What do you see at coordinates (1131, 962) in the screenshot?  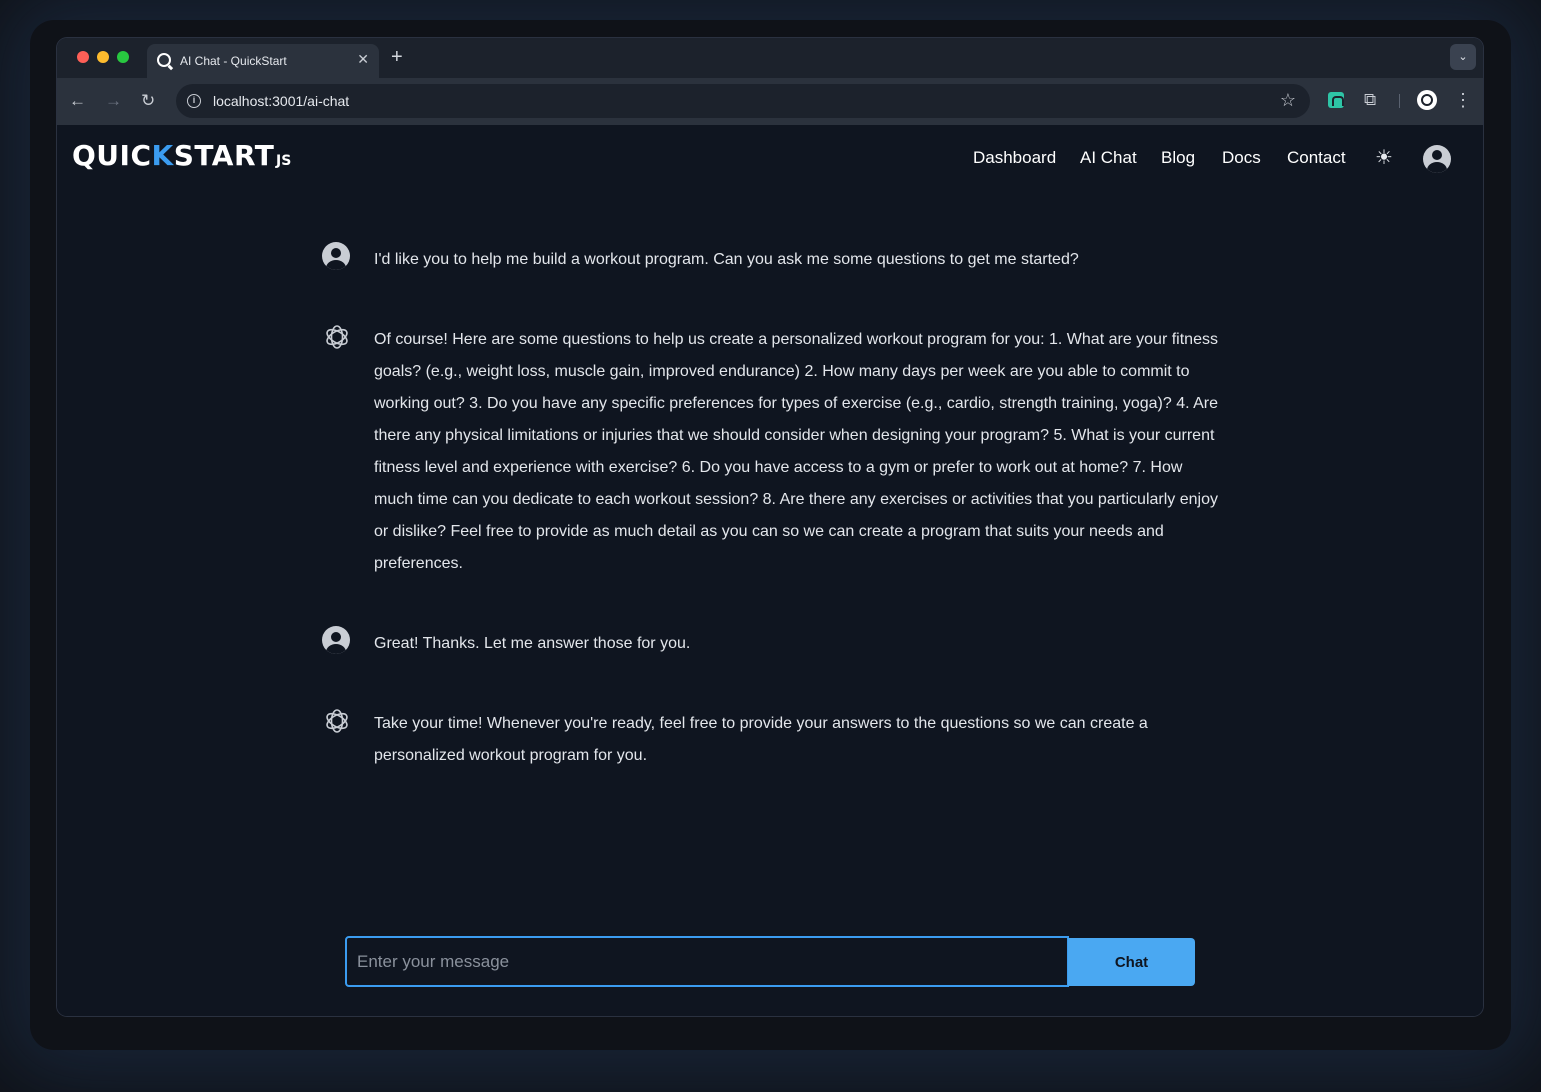 I see `chat-submit-button: Chat` at bounding box center [1131, 962].